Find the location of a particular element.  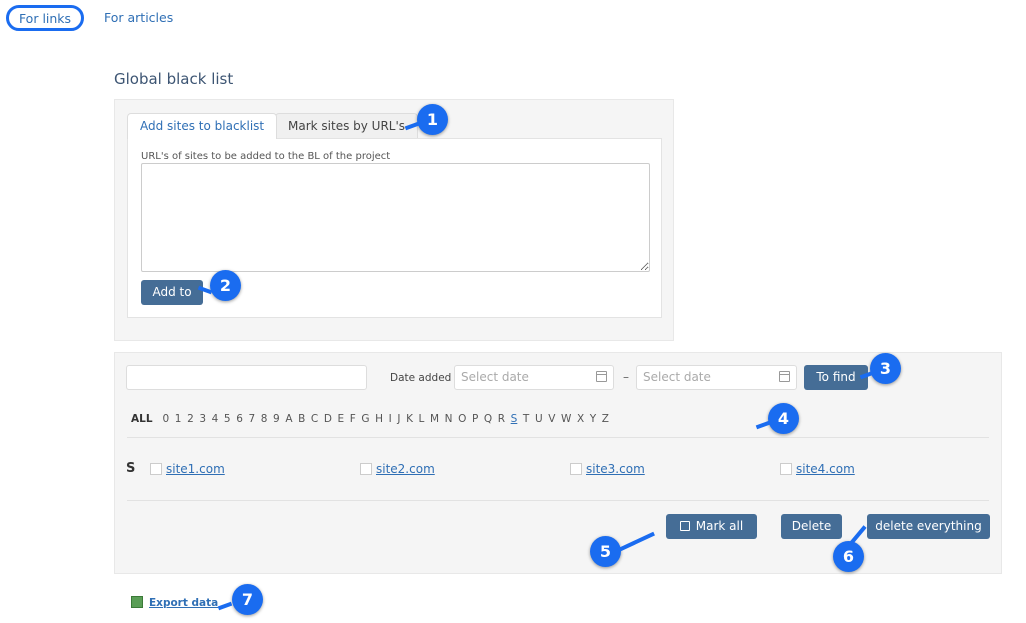

mark-all-button: Mark all is located at coordinates (711, 526).